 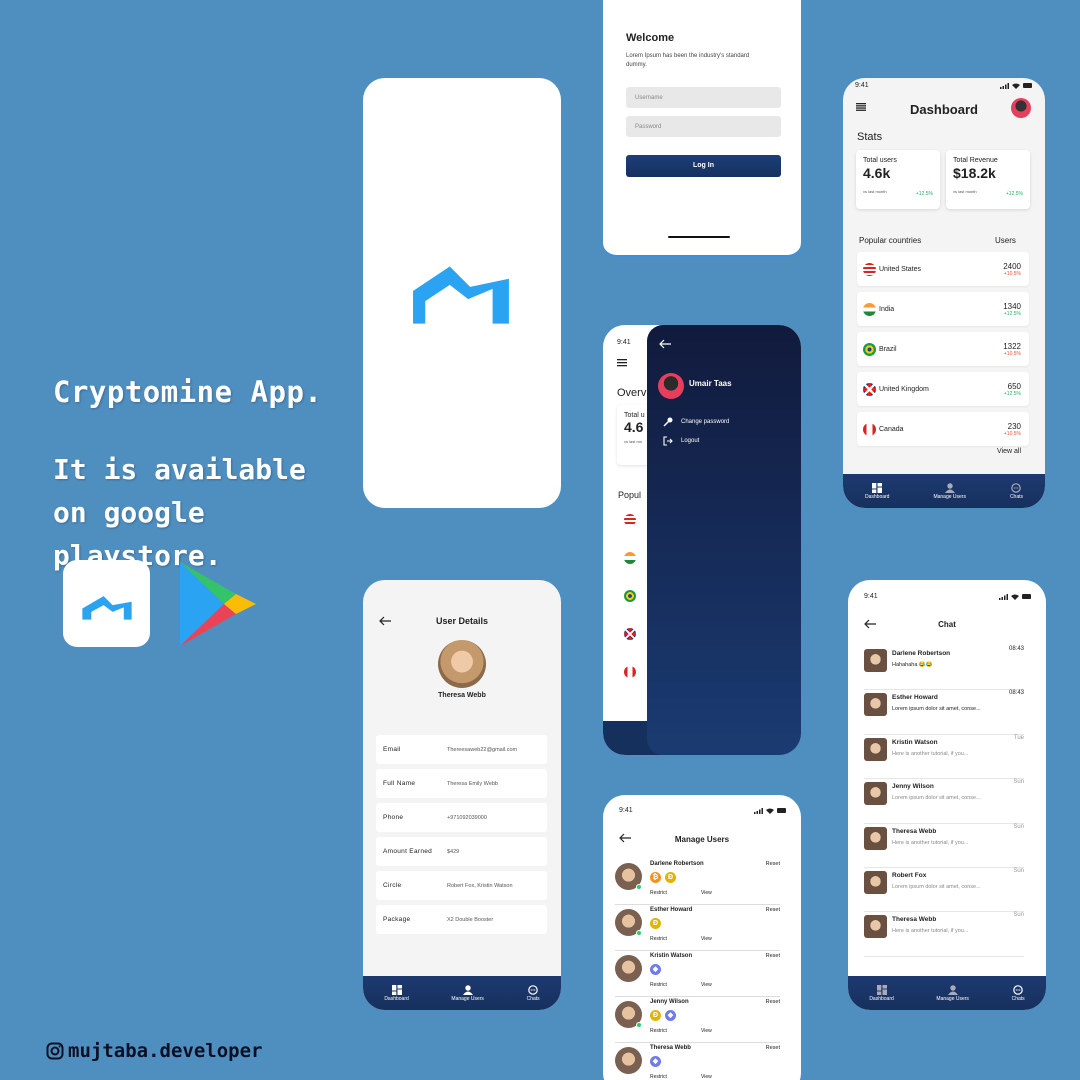 I want to click on country-row: Canada 230 +10.5%, so click(x=943, y=429).